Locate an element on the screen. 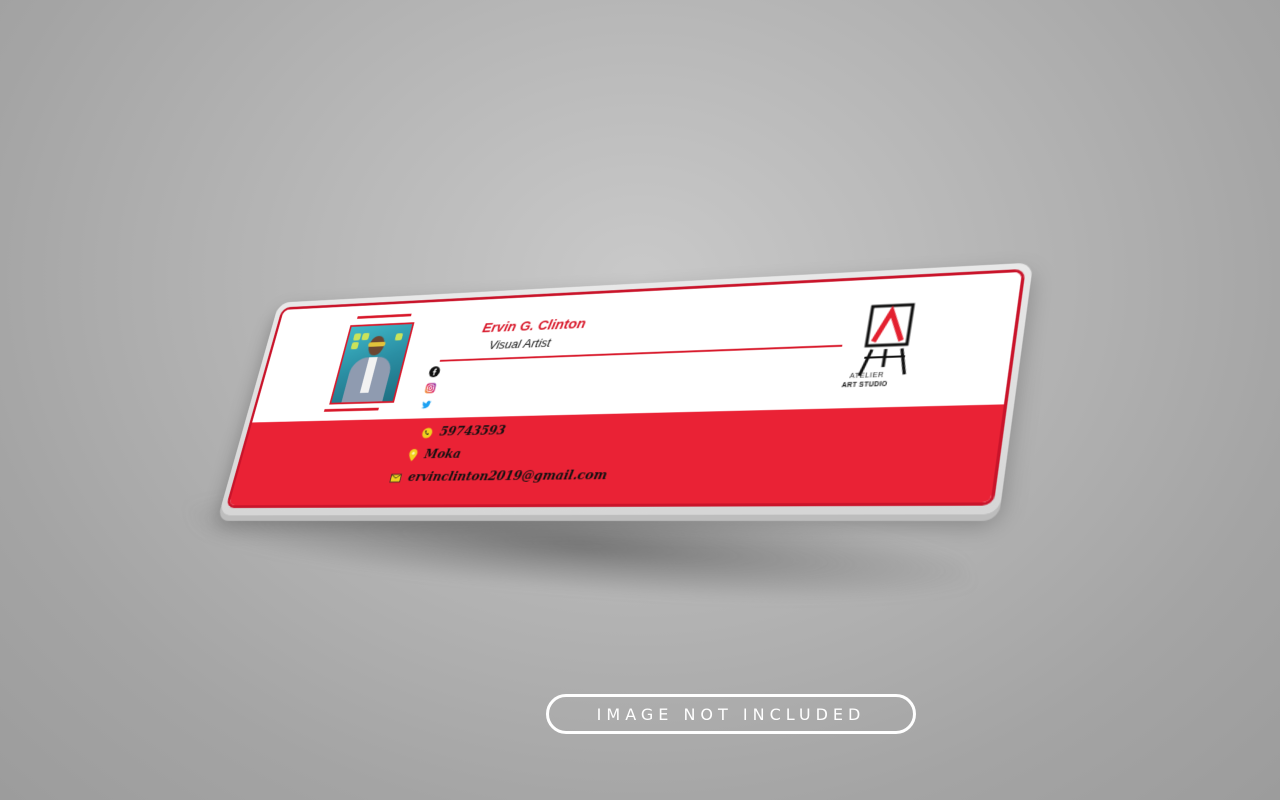 The width and height of the screenshot is (1280, 800). location-pin-icon is located at coordinates (413, 455).